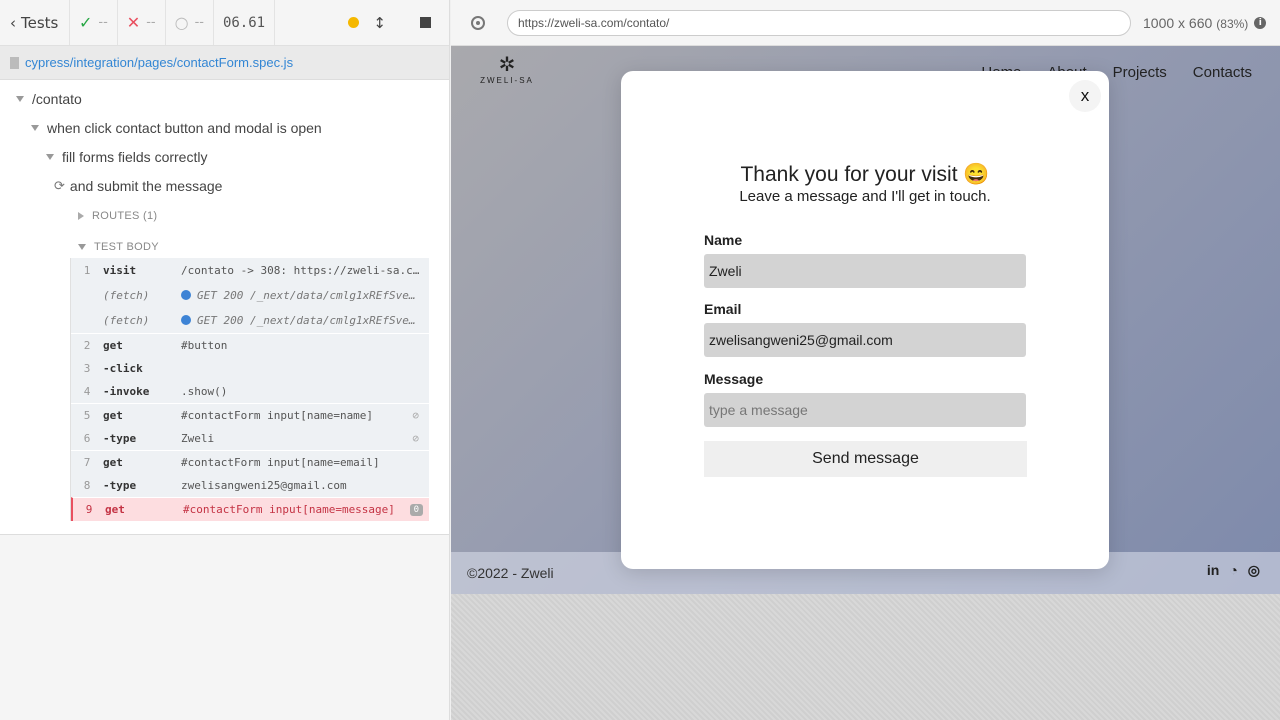 This screenshot has width=1280, height=720. I want to click on command-row: 6 -type Zweli ⊘, so click(250, 438).